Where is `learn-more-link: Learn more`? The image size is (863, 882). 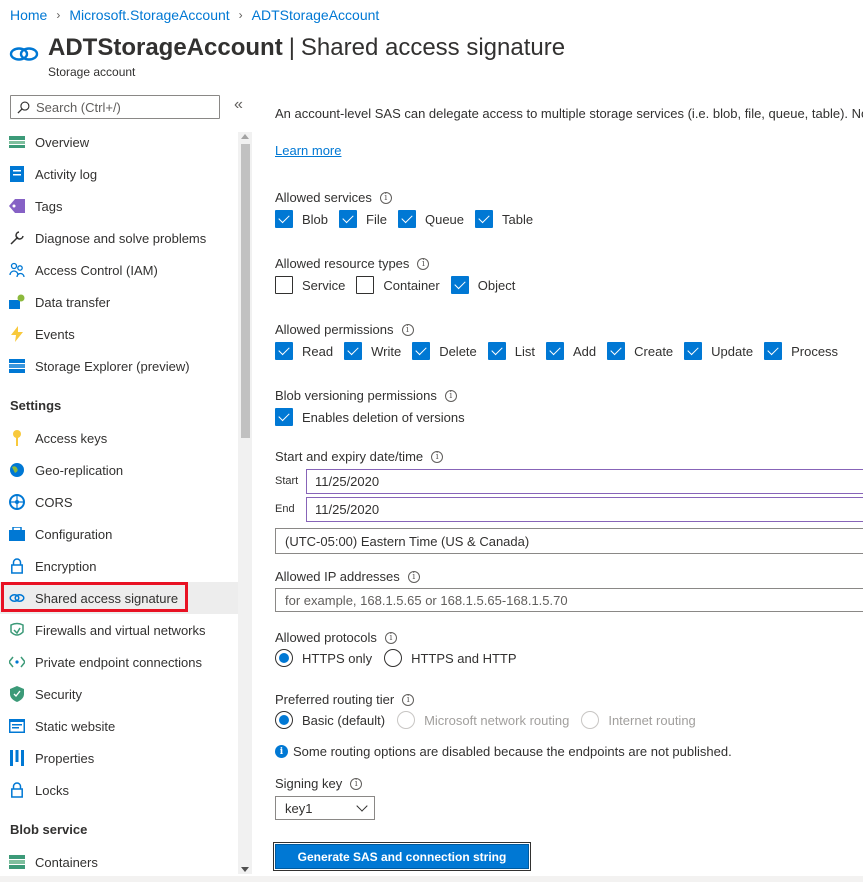 learn-more-link: Learn more is located at coordinates (308, 150).